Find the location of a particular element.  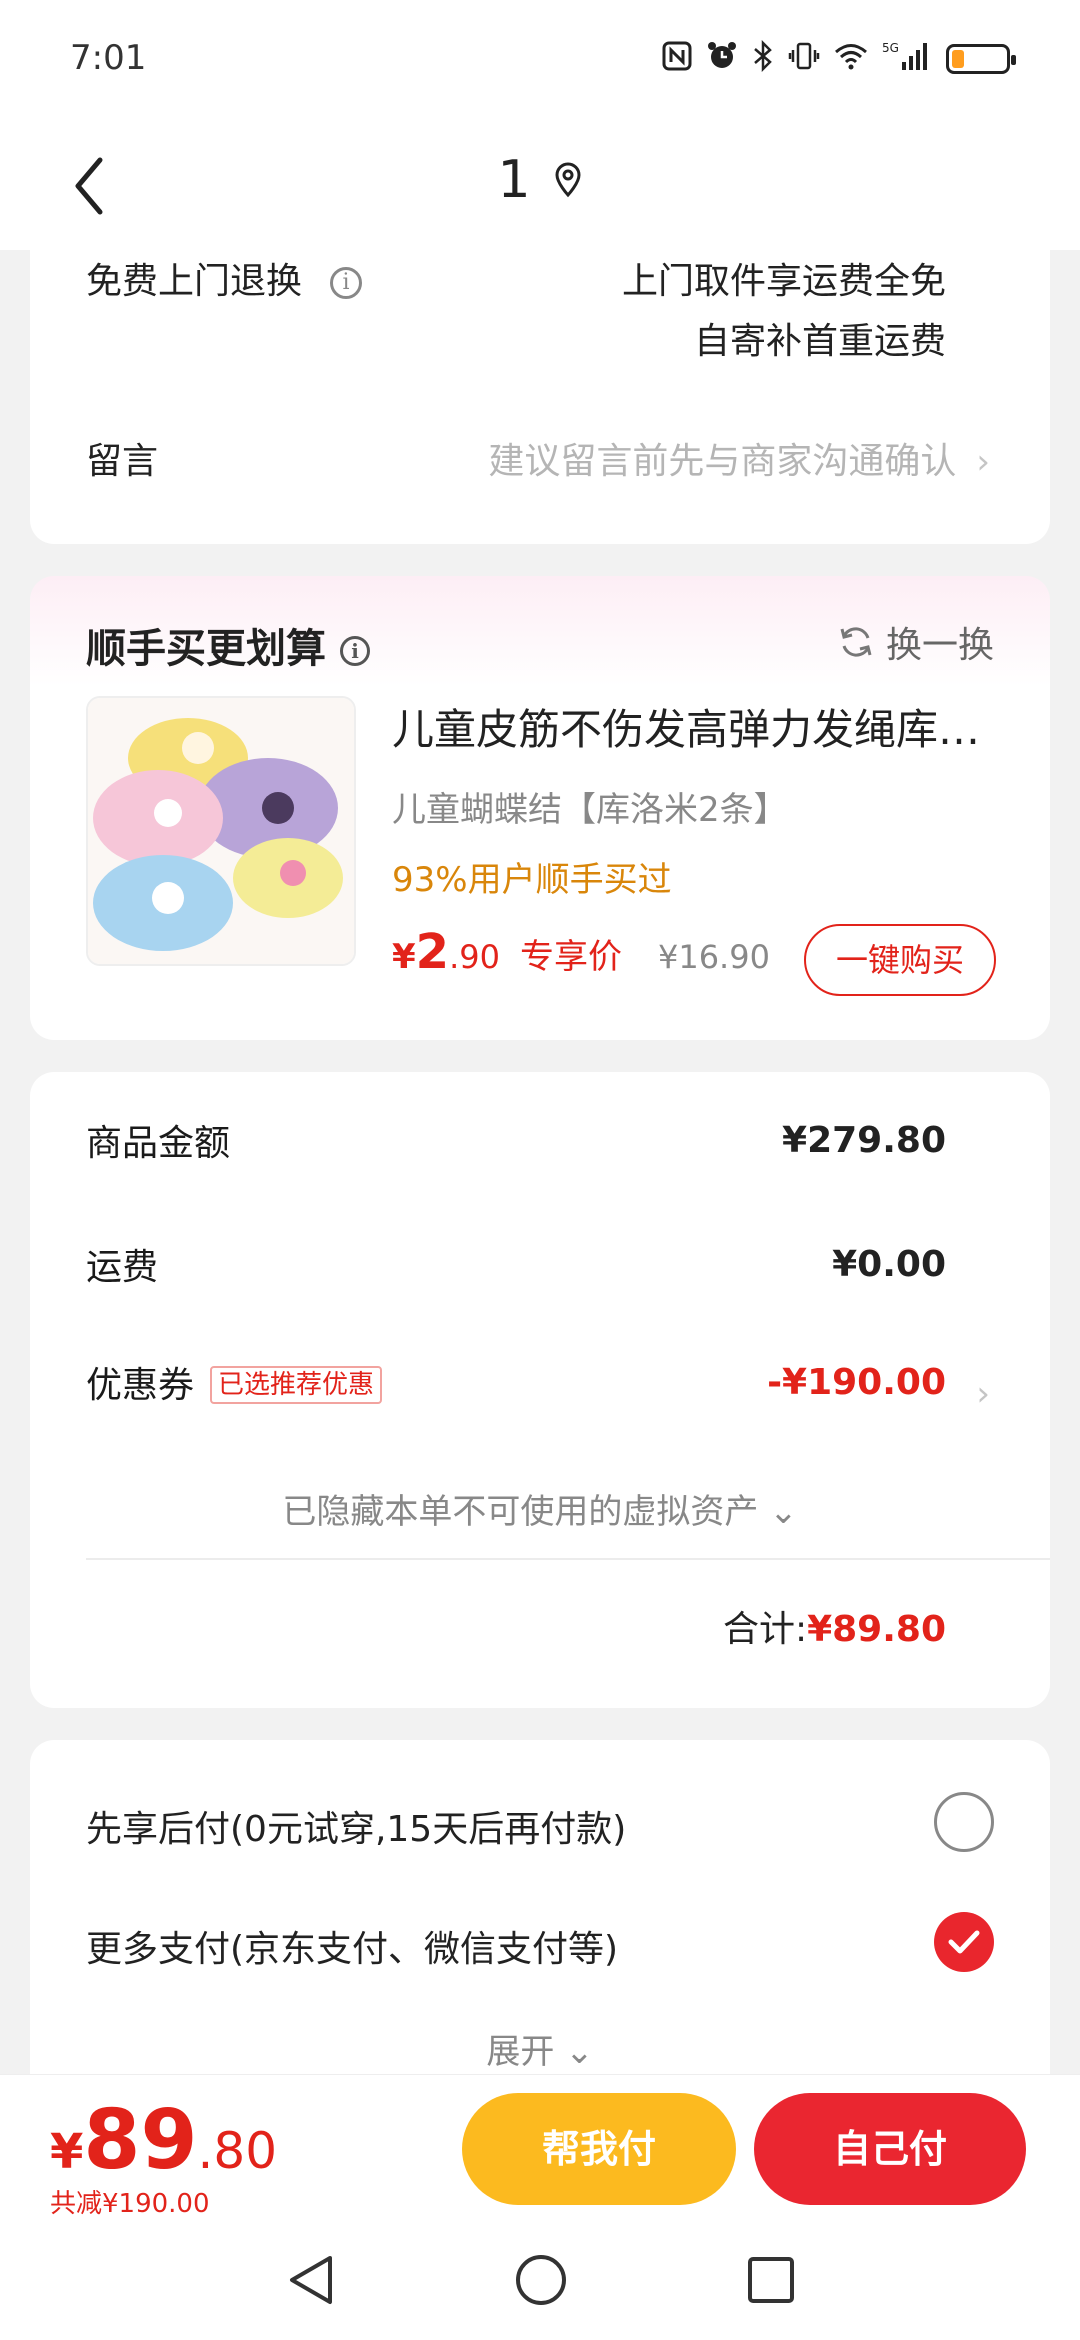

refresh-icon is located at coordinates (856, 642).